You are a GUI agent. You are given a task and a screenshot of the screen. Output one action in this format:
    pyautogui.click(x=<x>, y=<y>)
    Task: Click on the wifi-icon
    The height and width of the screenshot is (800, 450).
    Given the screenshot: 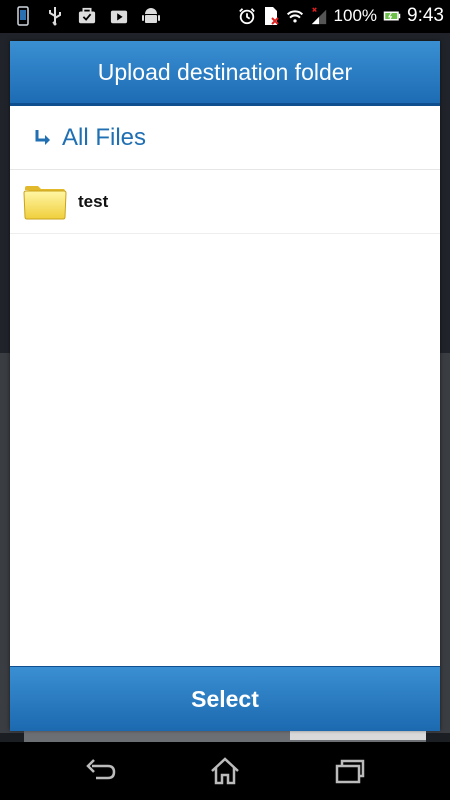 What is the action you would take?
    pyautogui.click(x=295, y=16)
    